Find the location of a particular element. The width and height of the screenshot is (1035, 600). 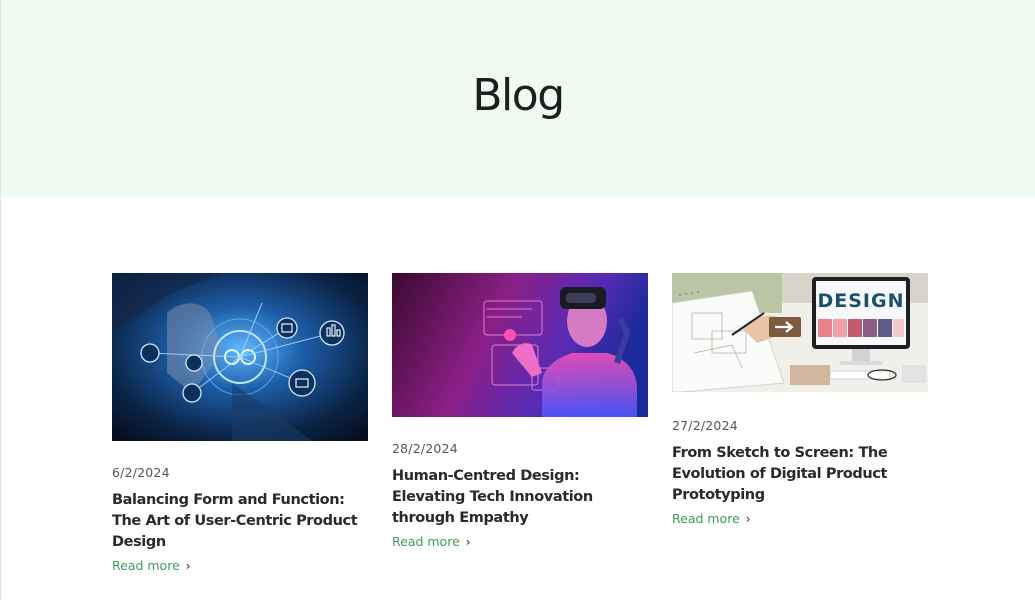

blog-card-image: DESIGN is located at coordinates (800, 332).